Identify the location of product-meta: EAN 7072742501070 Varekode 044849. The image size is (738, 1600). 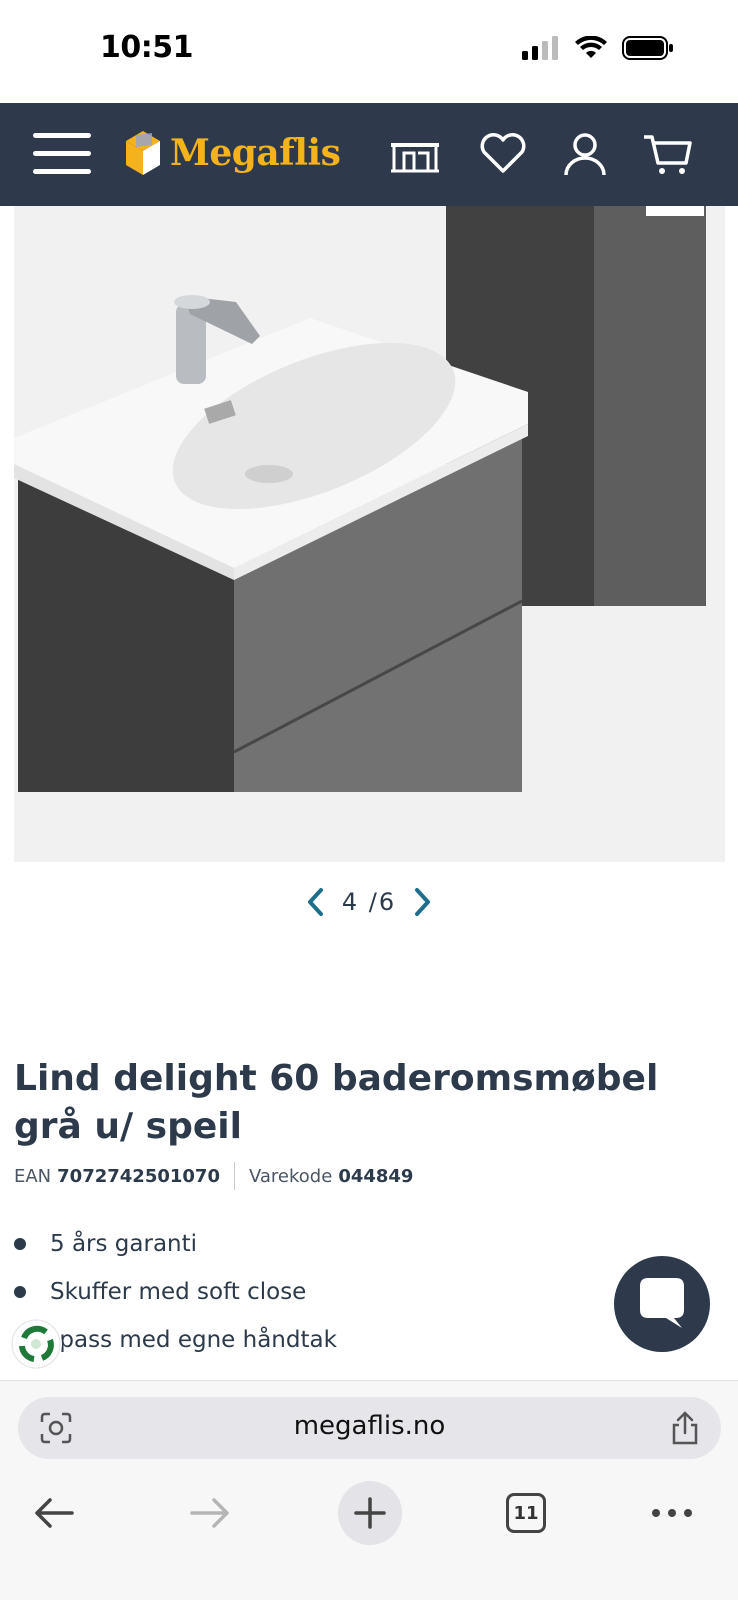
(213, 1176).